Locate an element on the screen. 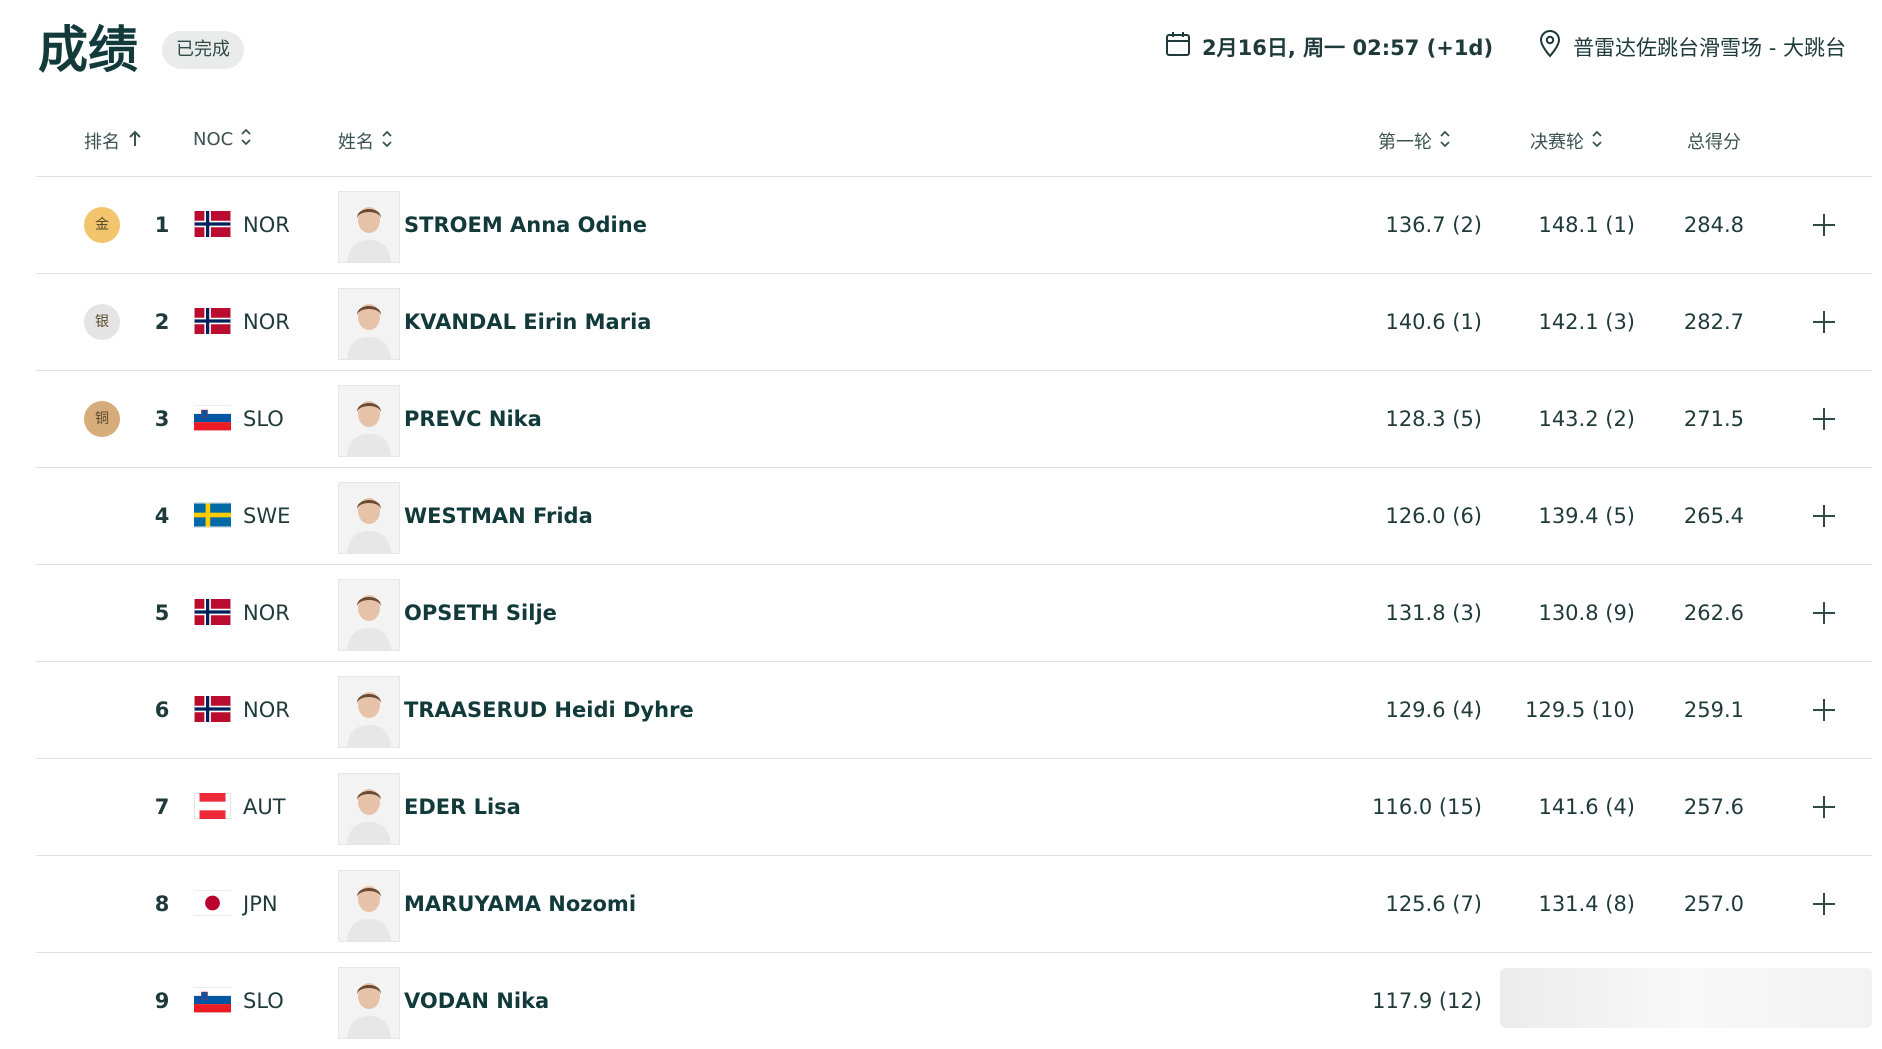 The image size is (1882, 1049). athlete-name: TRAASERUD Heidi Dyhre is located at coordinates (549, 710).